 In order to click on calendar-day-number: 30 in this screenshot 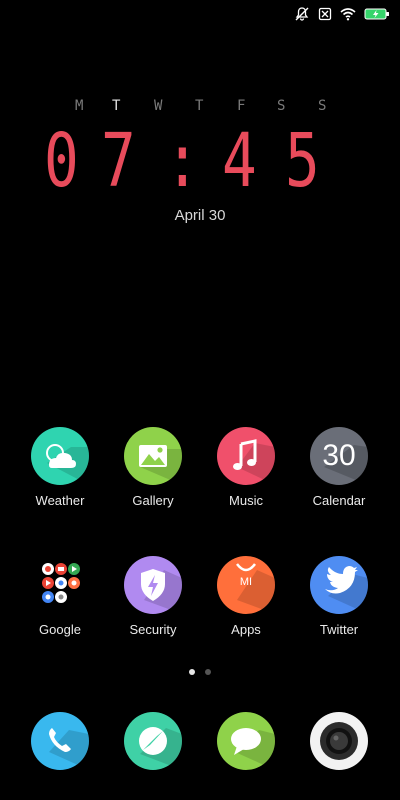, I will do `click(339, 455)`.